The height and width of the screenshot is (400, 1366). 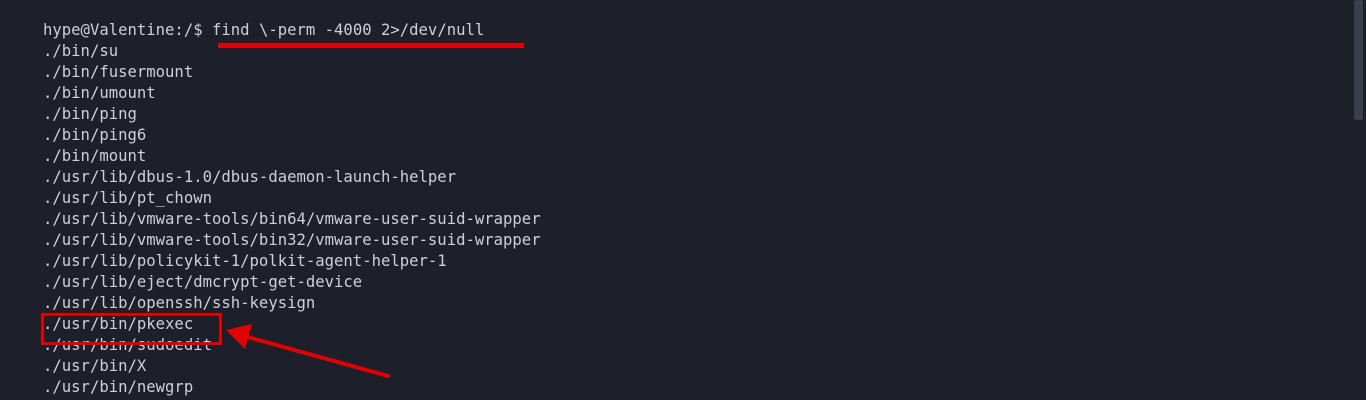 What do you see at coordinates (90, 114) in the screenshot?
I see `output-line: ./bin/ping` at bounding box center [90, 114].